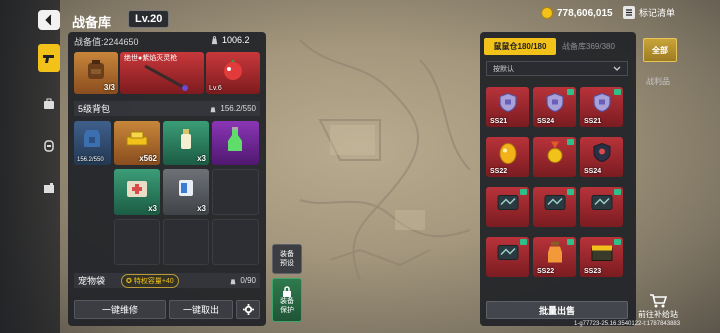  I want to click on preset-label-line2: 预设, so click(287, 263).